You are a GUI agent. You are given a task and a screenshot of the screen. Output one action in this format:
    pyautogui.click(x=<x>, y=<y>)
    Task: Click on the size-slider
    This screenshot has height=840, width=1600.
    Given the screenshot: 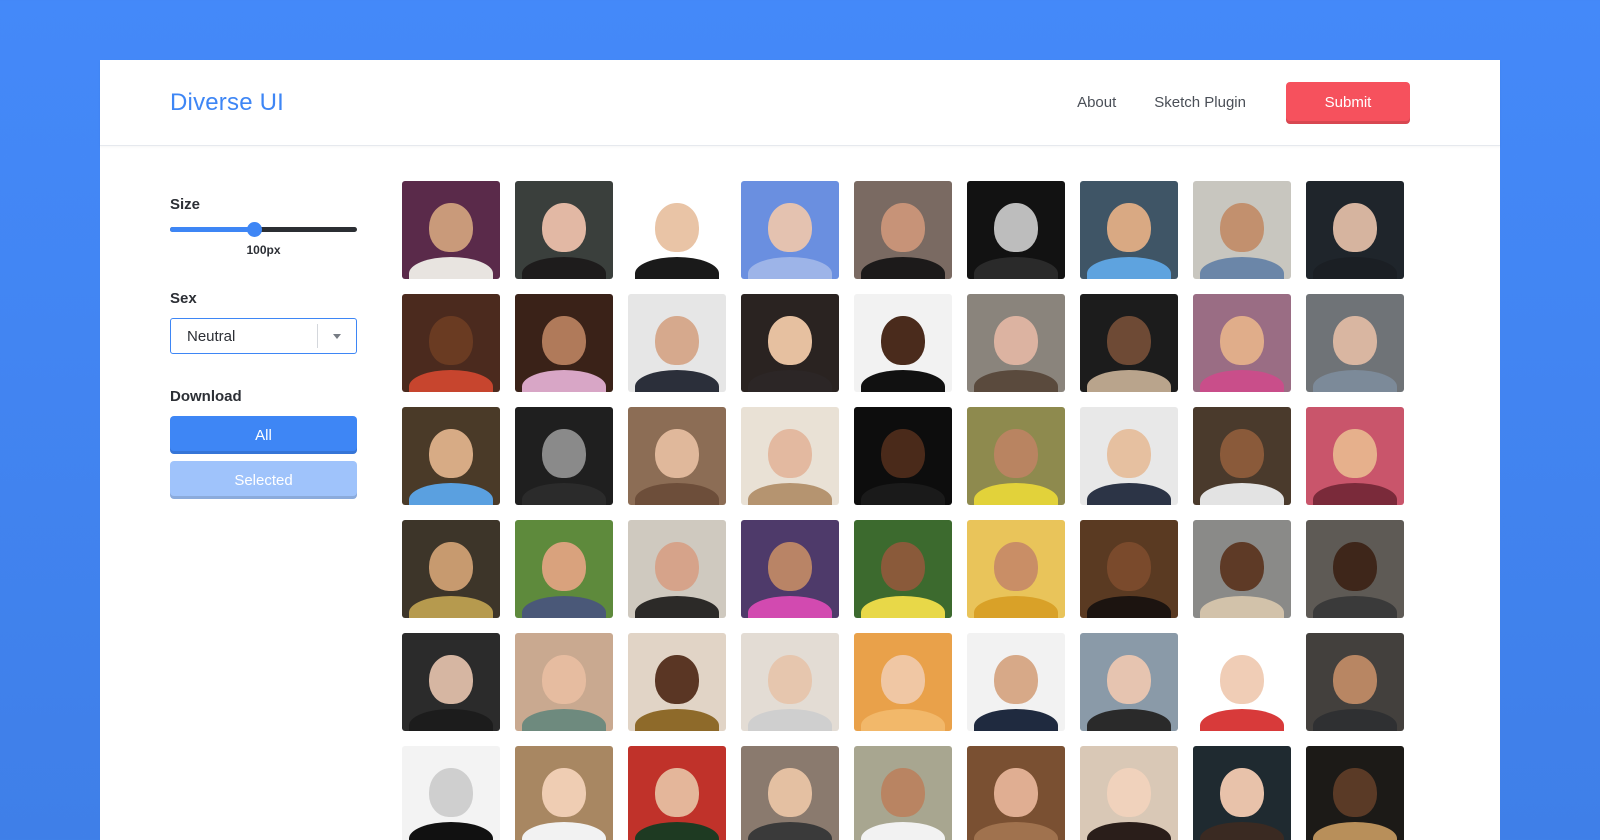 What is the action you would take?
    pyautogui.click(x=263, y=229)
    